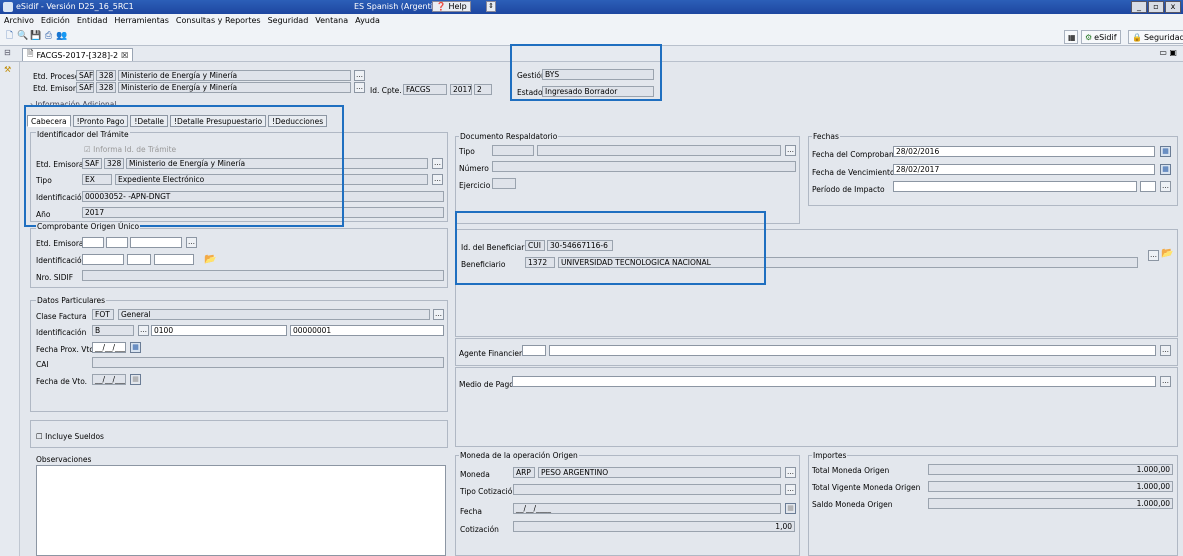  I want to click on fecha-vto-value: __/__/____, so click(109, 379).